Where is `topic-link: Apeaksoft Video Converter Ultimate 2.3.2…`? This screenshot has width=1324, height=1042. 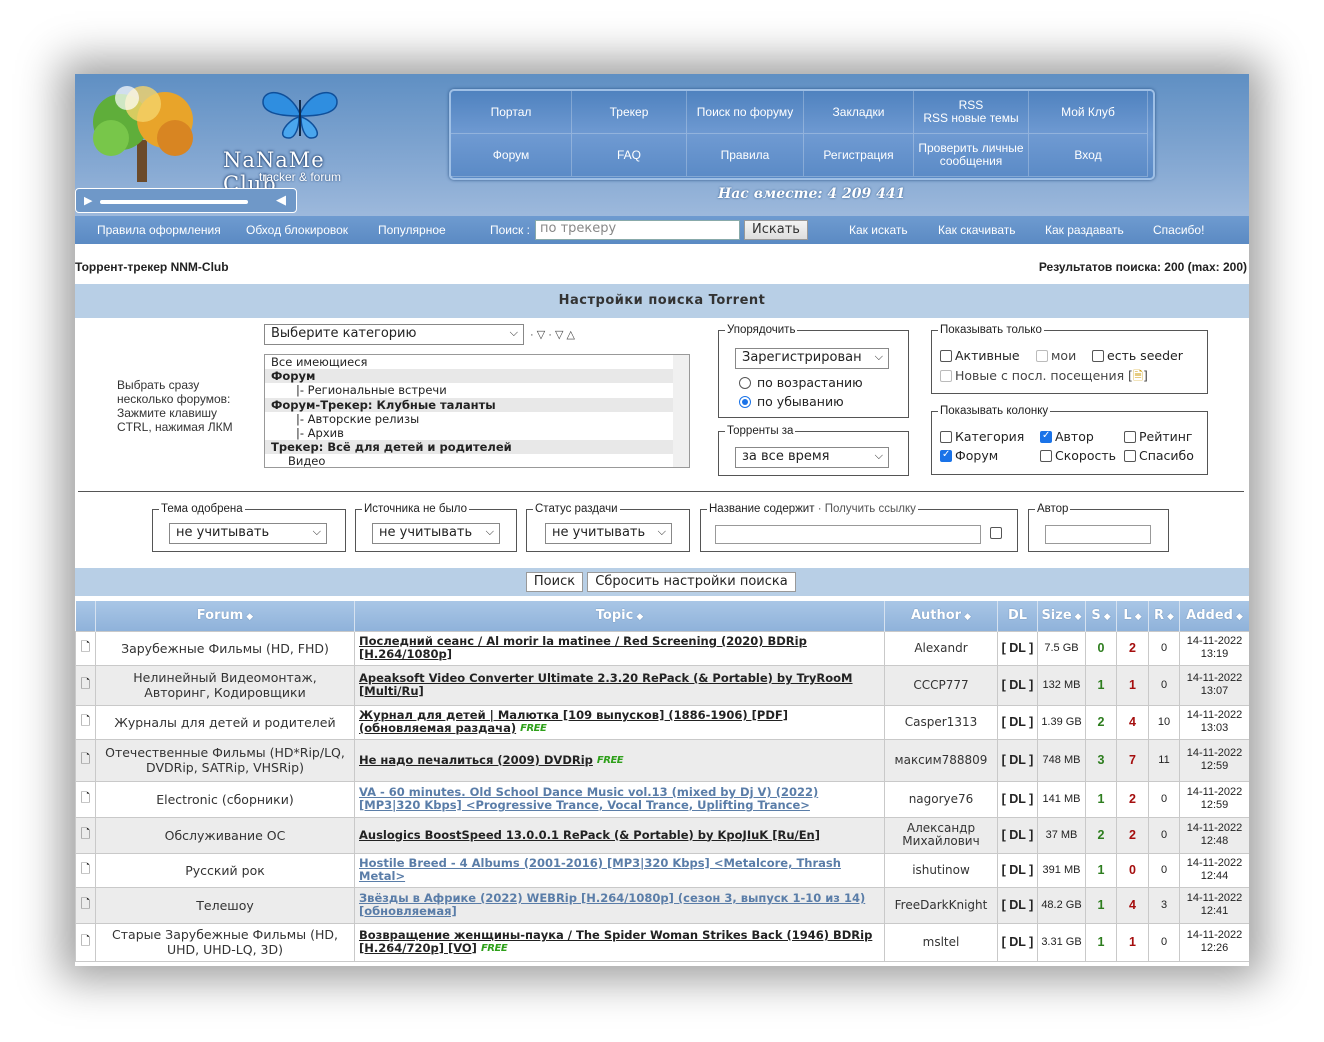
topic-link: Apeaksoft Video Converter Ultimate 2.3.2… is located at coordinates (606, 684).